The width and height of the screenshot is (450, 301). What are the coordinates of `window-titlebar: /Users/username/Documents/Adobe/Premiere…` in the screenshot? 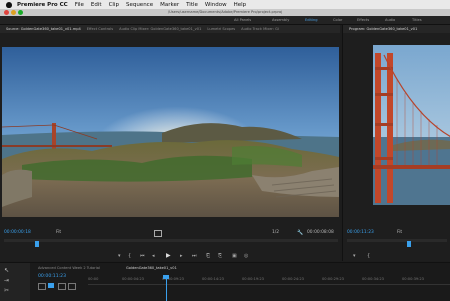 It's located at (225, 12).